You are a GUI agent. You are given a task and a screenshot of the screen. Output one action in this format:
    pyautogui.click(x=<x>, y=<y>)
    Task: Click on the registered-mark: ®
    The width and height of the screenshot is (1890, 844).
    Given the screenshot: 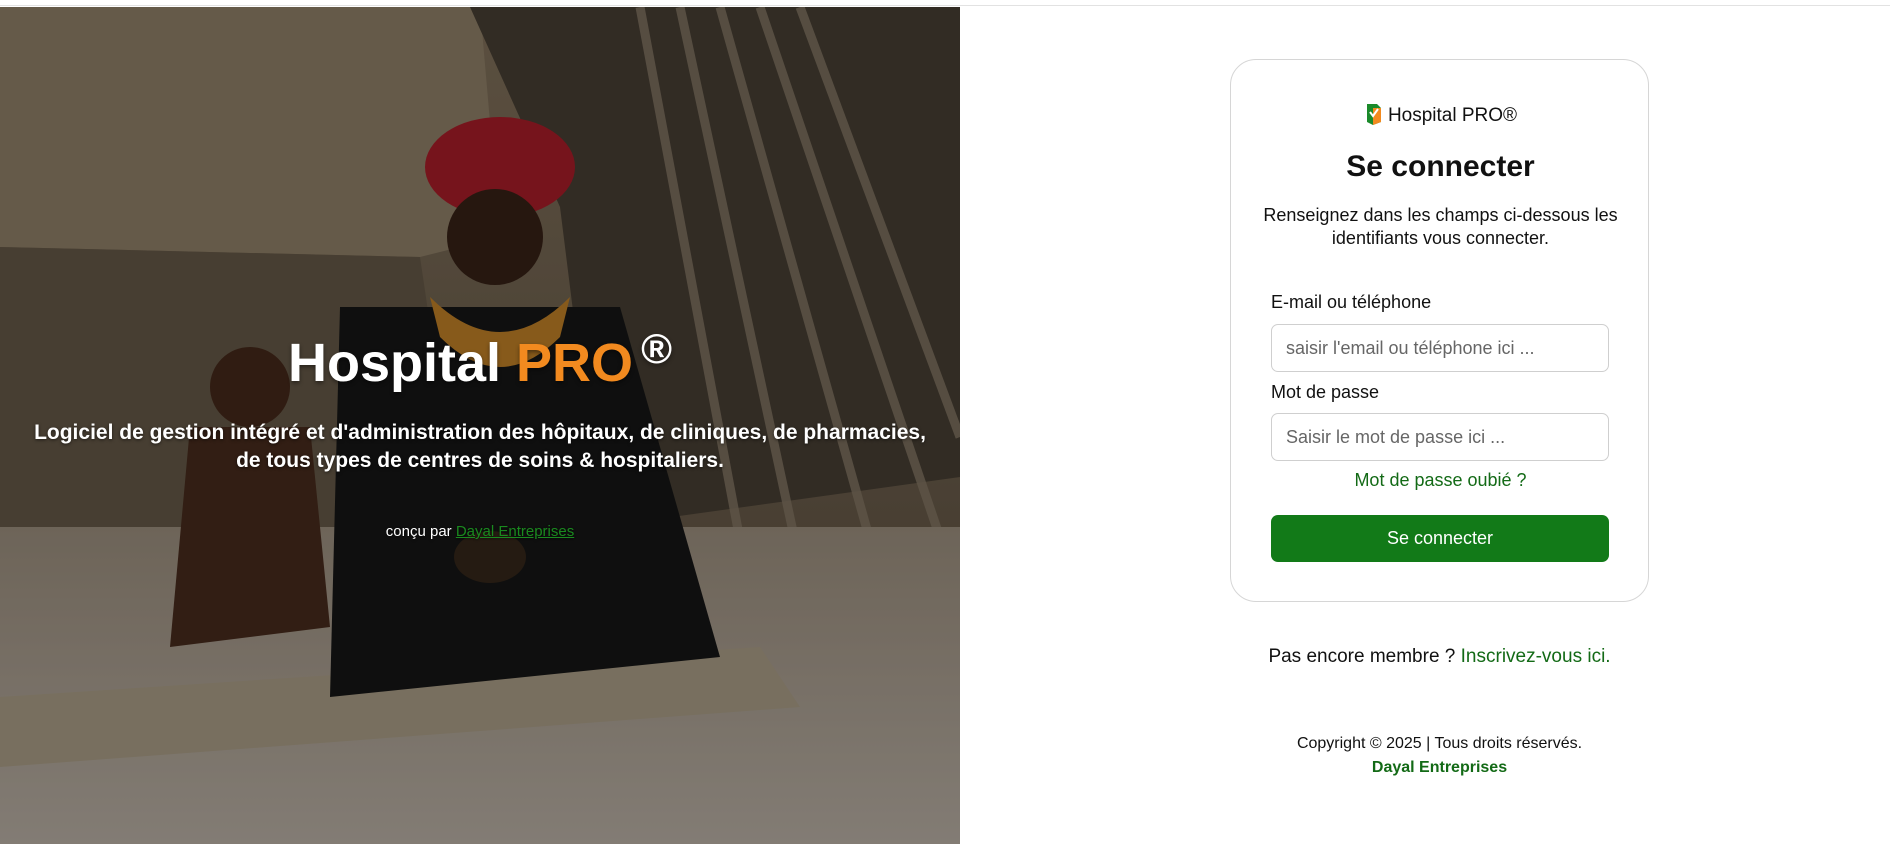 What is the action you would take?
    pyautogui.click(x=657, y=348)
    